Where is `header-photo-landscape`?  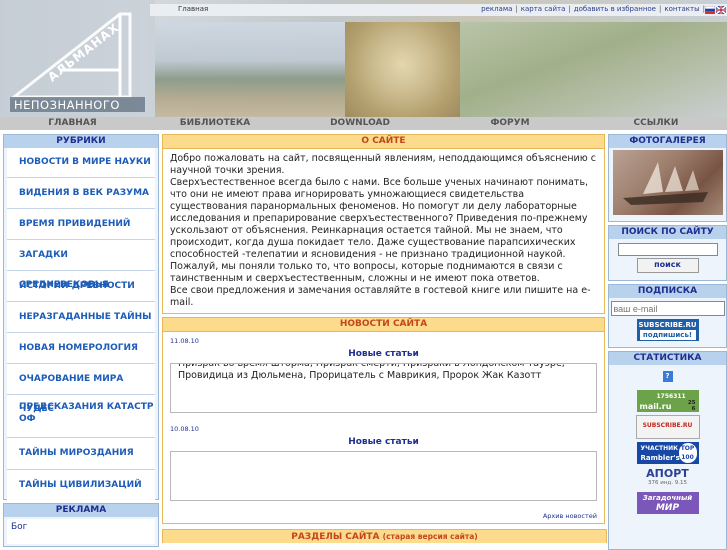
header-photo-landscape is located at coordinates (250, 69).